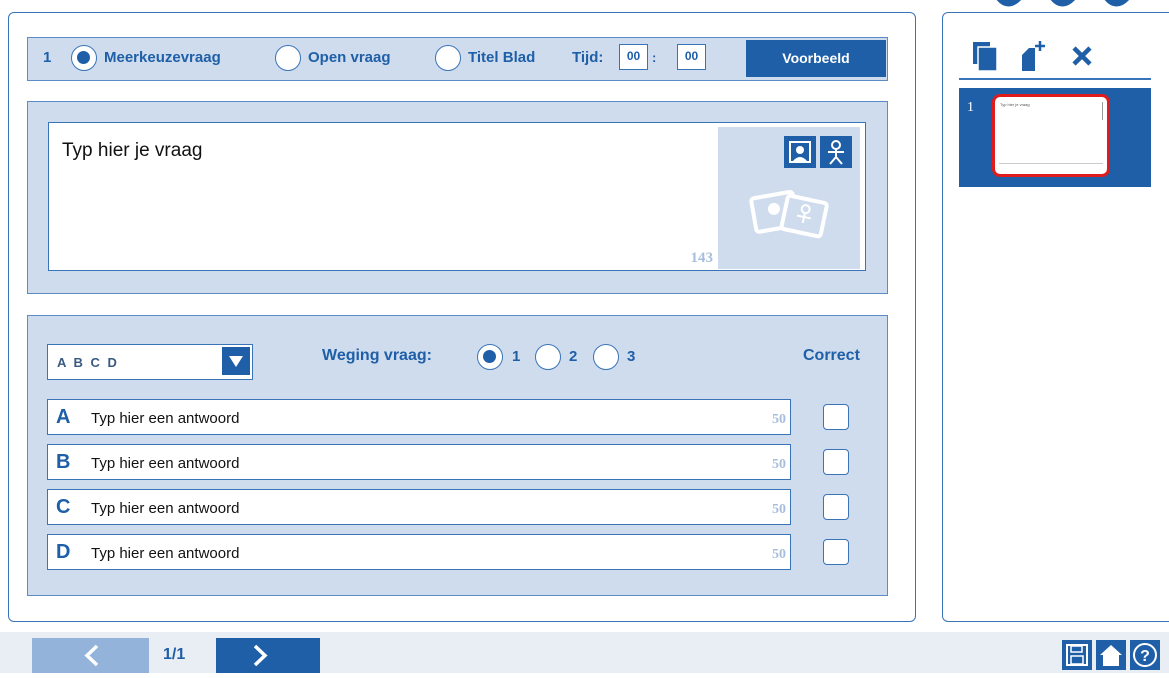 The height and width of the screenshot is (678, 1169). What do you see at coordinates (349, 57) in the screenshot?
I see `label-open-vraag: Open vraag` at bounding box center [349, 57].